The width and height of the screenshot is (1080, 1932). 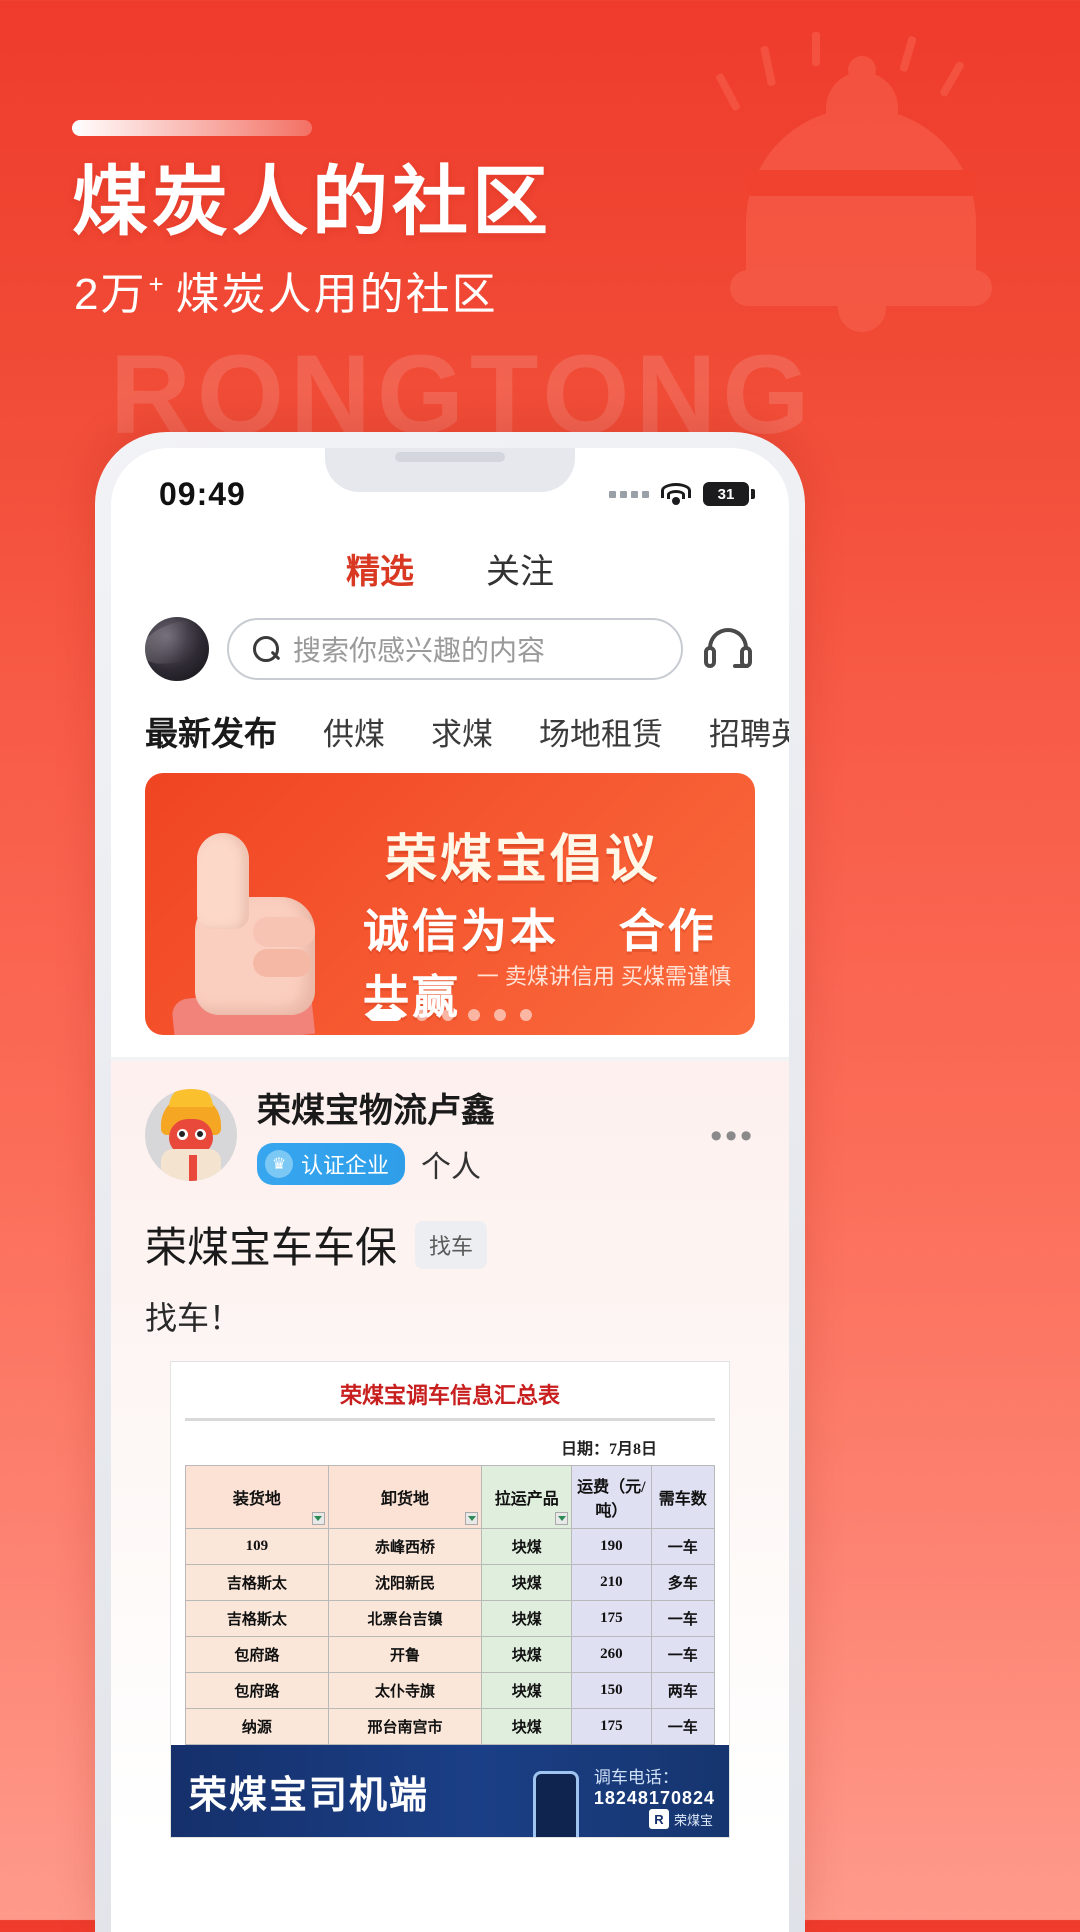 I want to click on category-supply: 供煤, so click(x=354, y=731).